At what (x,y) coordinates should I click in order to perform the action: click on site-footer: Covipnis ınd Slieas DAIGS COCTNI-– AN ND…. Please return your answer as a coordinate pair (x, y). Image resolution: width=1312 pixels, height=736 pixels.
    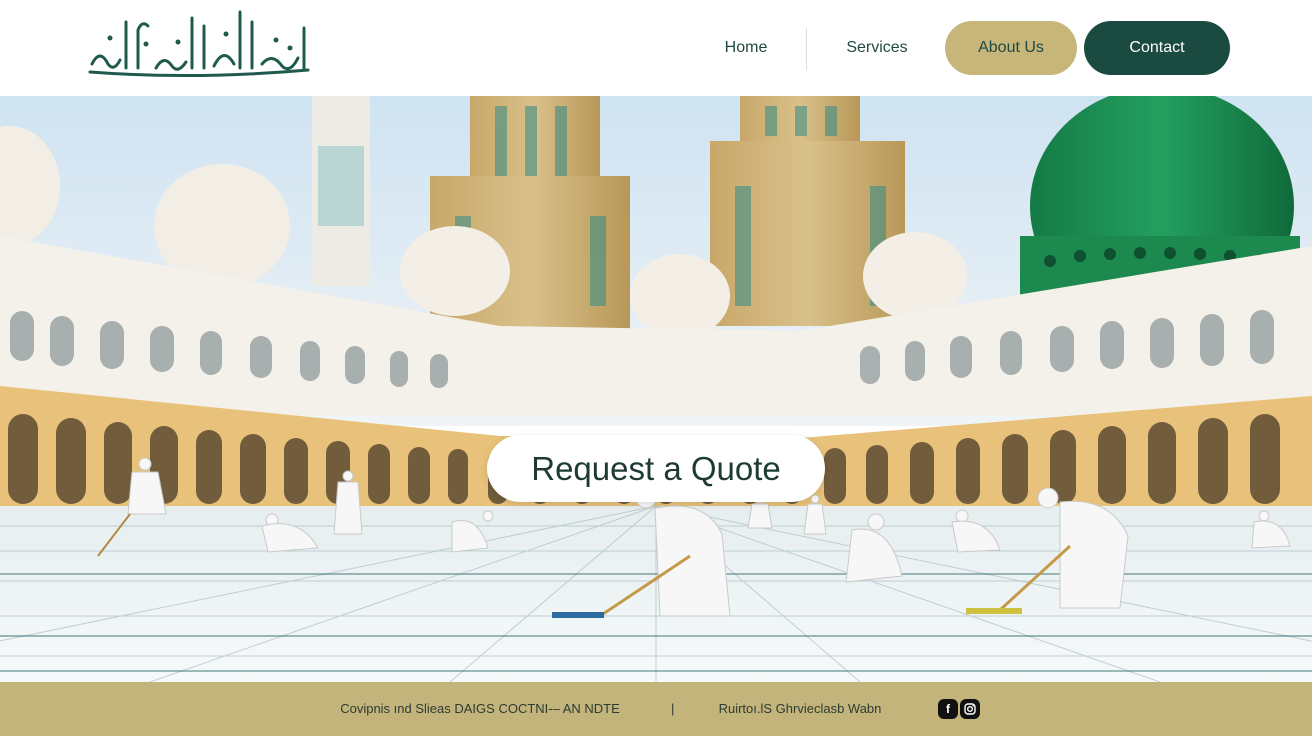
    Looking at the image, I should click on (656, 709).